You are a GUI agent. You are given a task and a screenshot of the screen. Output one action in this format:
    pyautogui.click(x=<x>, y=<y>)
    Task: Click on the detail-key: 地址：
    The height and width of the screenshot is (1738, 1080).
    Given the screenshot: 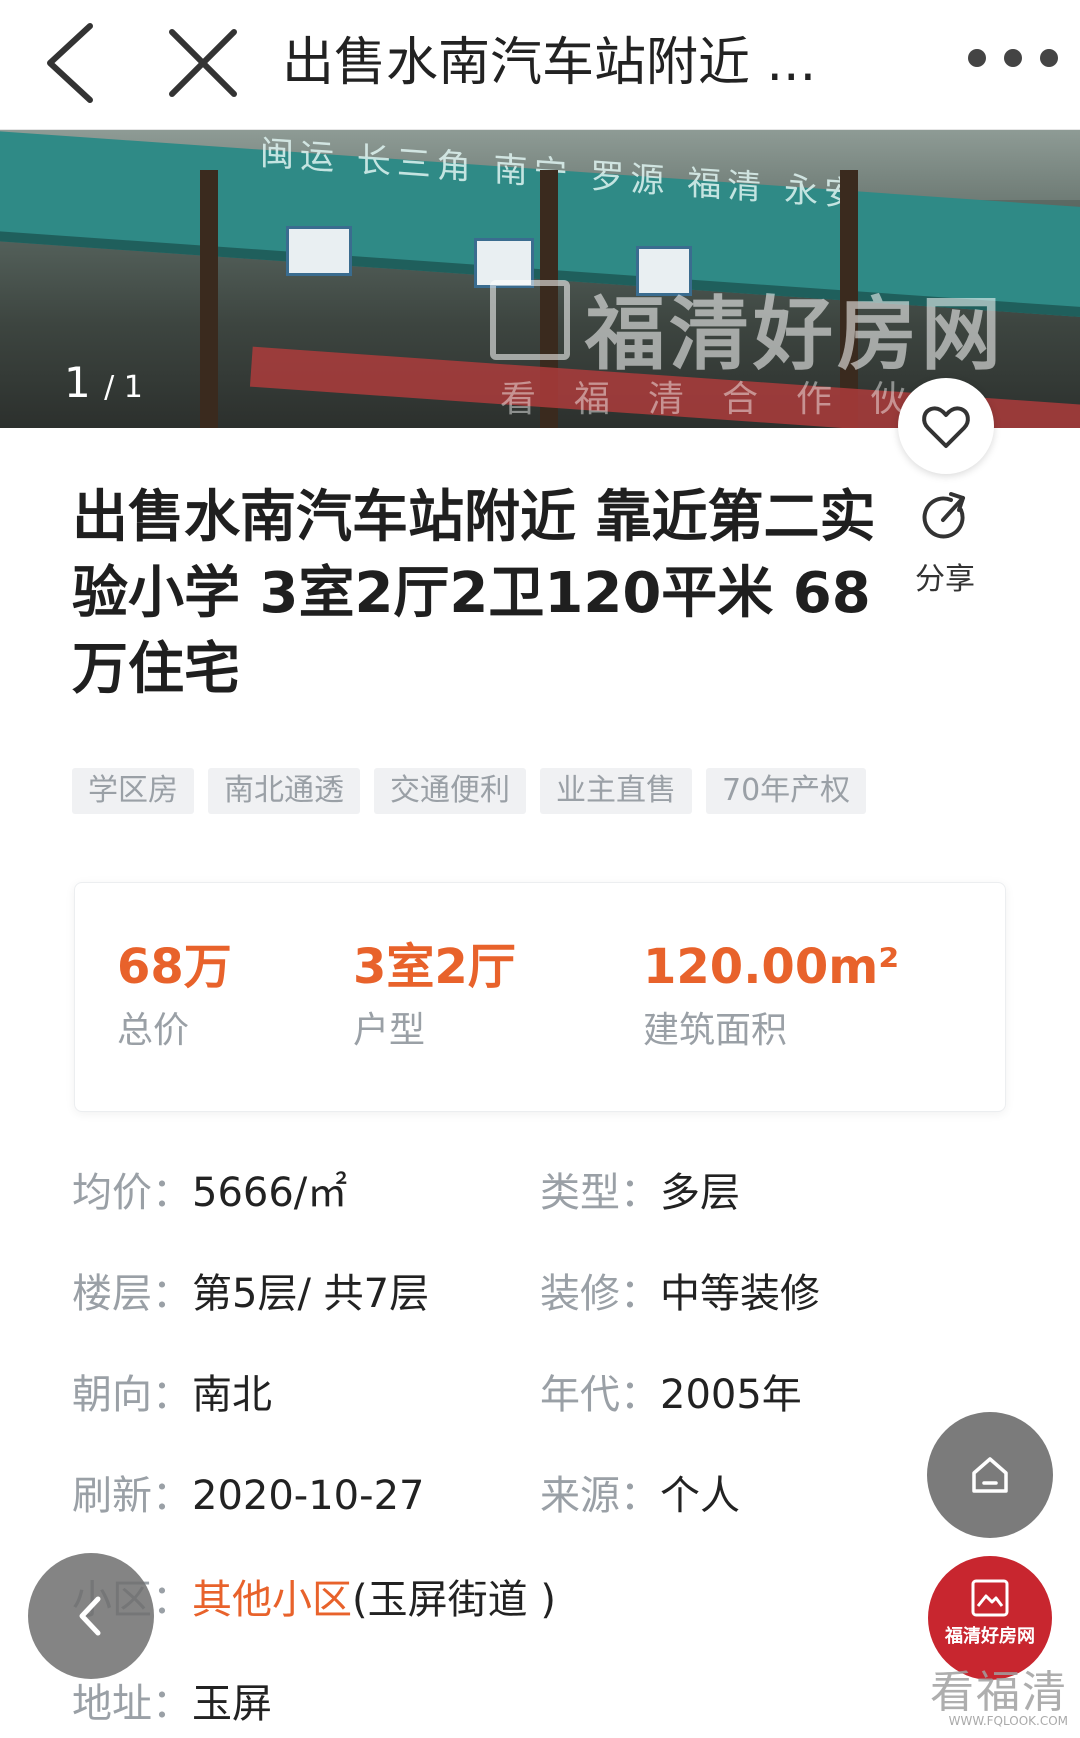 What is the action you would take?
    pyautogui.click(x=132, y=1704)
    